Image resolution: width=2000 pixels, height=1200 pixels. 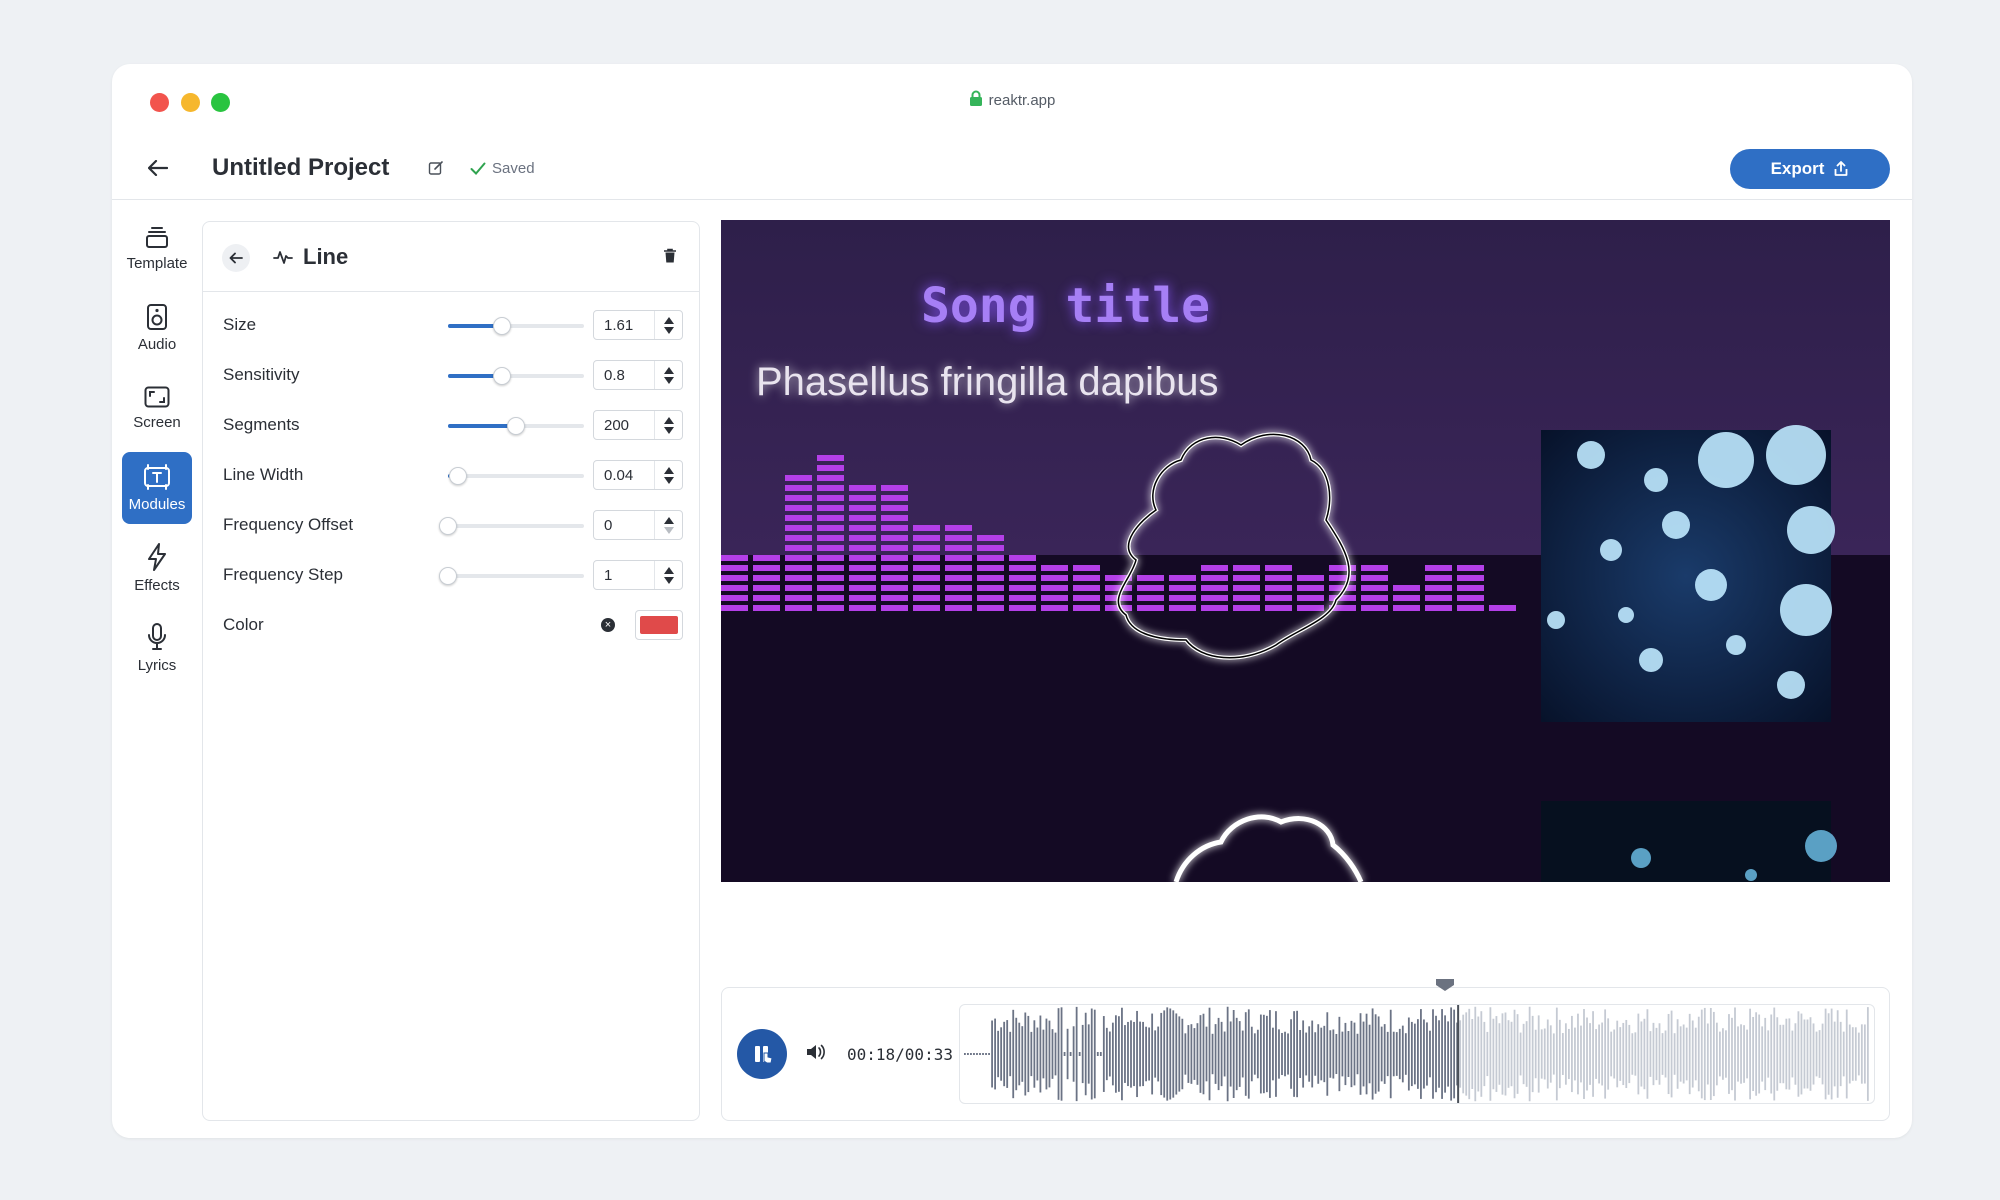 What do you see at coordinates (816, 1052) in the screenshot?
I see `volume-icon` at bounding box center [816, 1052].